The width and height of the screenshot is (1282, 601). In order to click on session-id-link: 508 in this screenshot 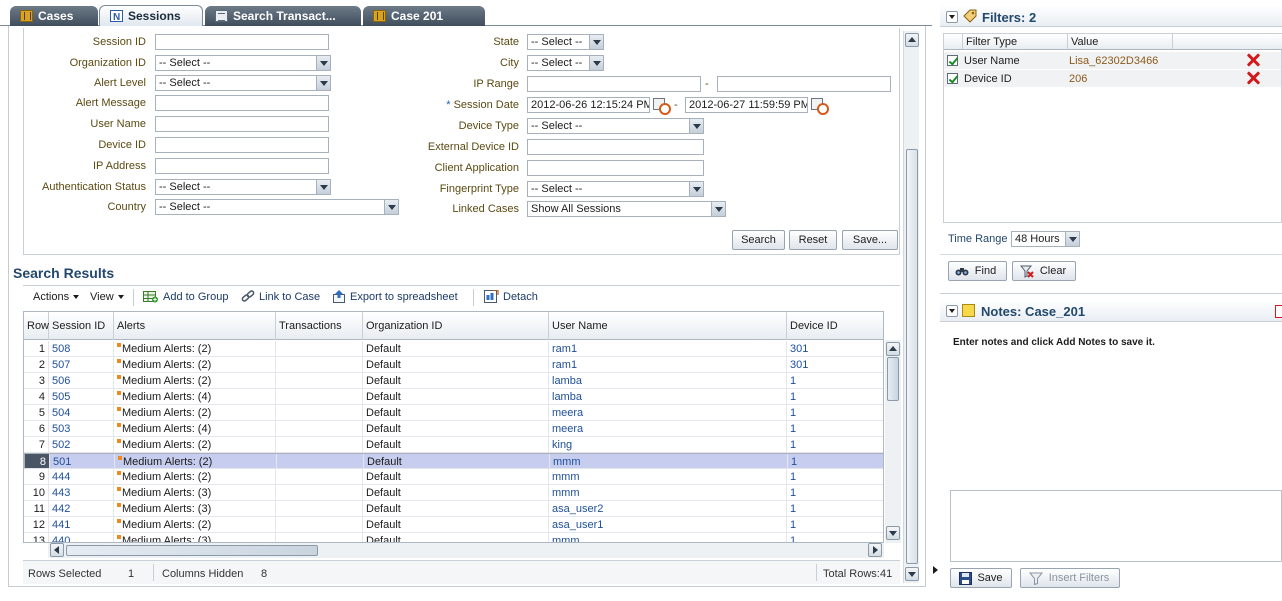, I will do `click(81, 349)`.